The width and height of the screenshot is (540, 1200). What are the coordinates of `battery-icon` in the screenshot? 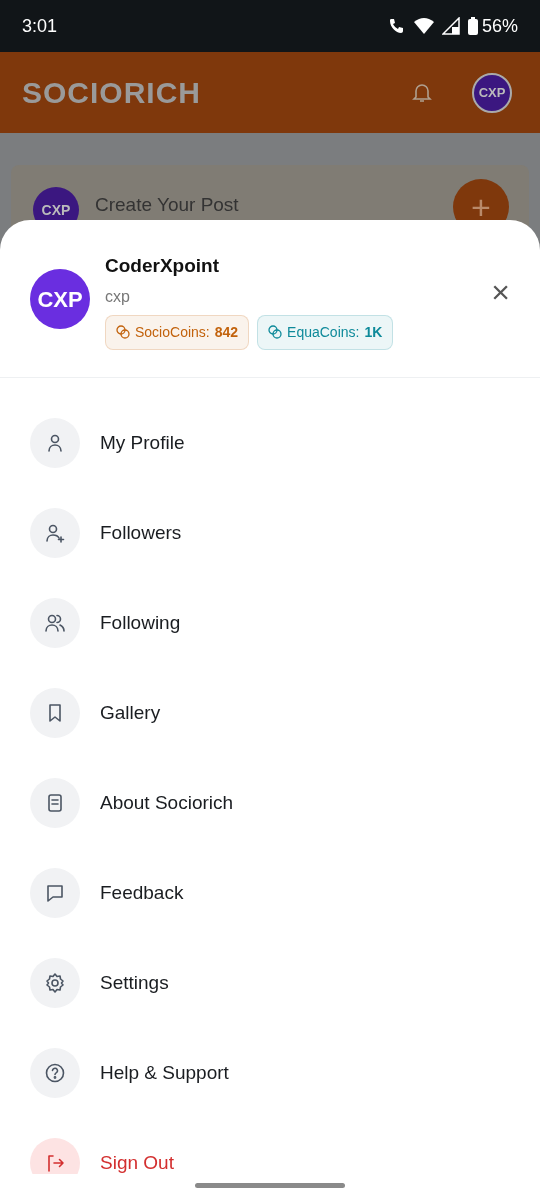 It's located at (472, 26).